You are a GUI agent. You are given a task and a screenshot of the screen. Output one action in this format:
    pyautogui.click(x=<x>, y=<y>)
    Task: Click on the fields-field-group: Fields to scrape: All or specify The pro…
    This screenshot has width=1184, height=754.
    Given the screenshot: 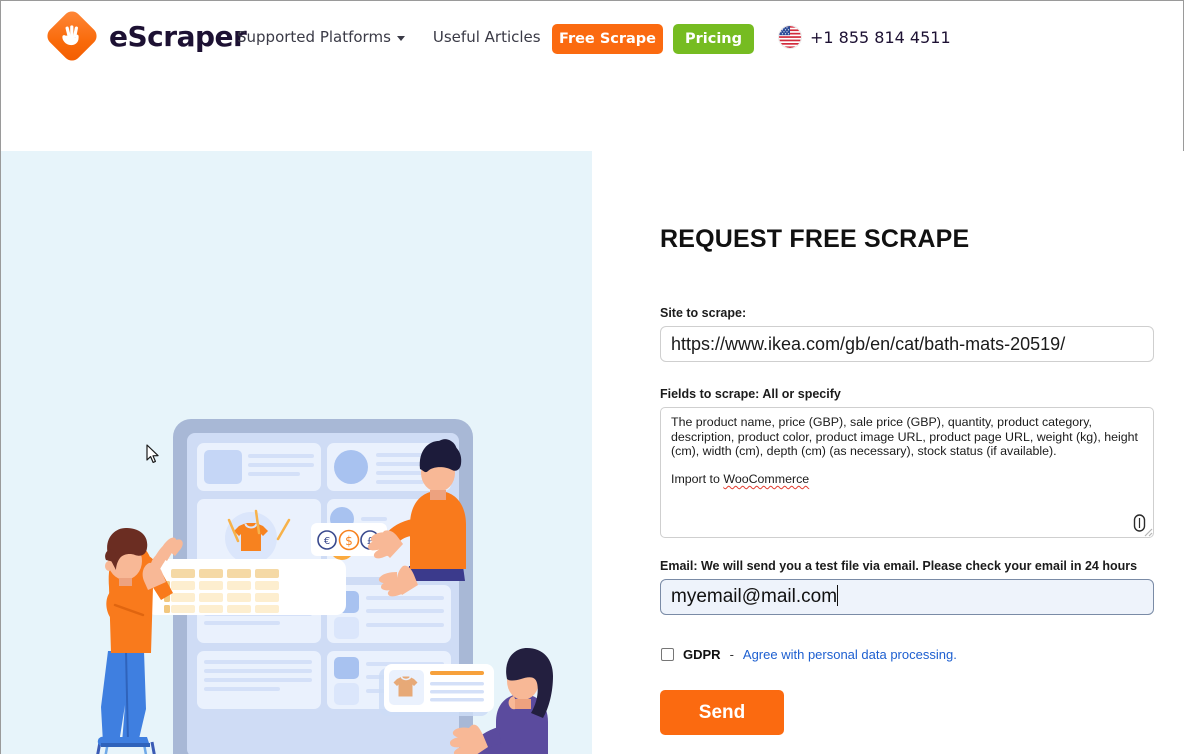 What is the action you would take?
    pyautogui.click(x=907, y=462)
    